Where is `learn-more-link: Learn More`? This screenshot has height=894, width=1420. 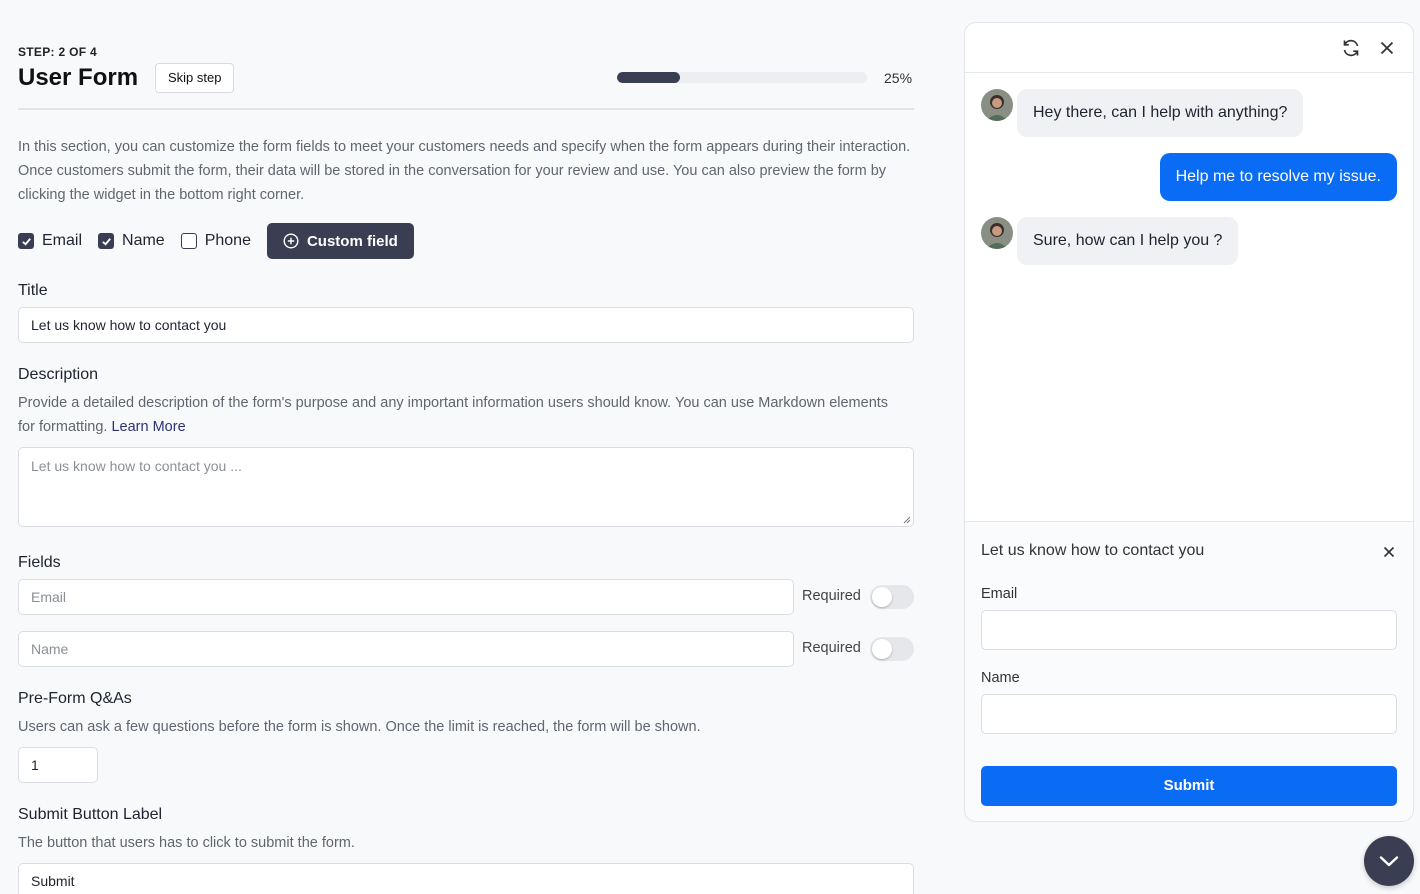 learn-more-link: Learn More is located at coordinates (148, 427).